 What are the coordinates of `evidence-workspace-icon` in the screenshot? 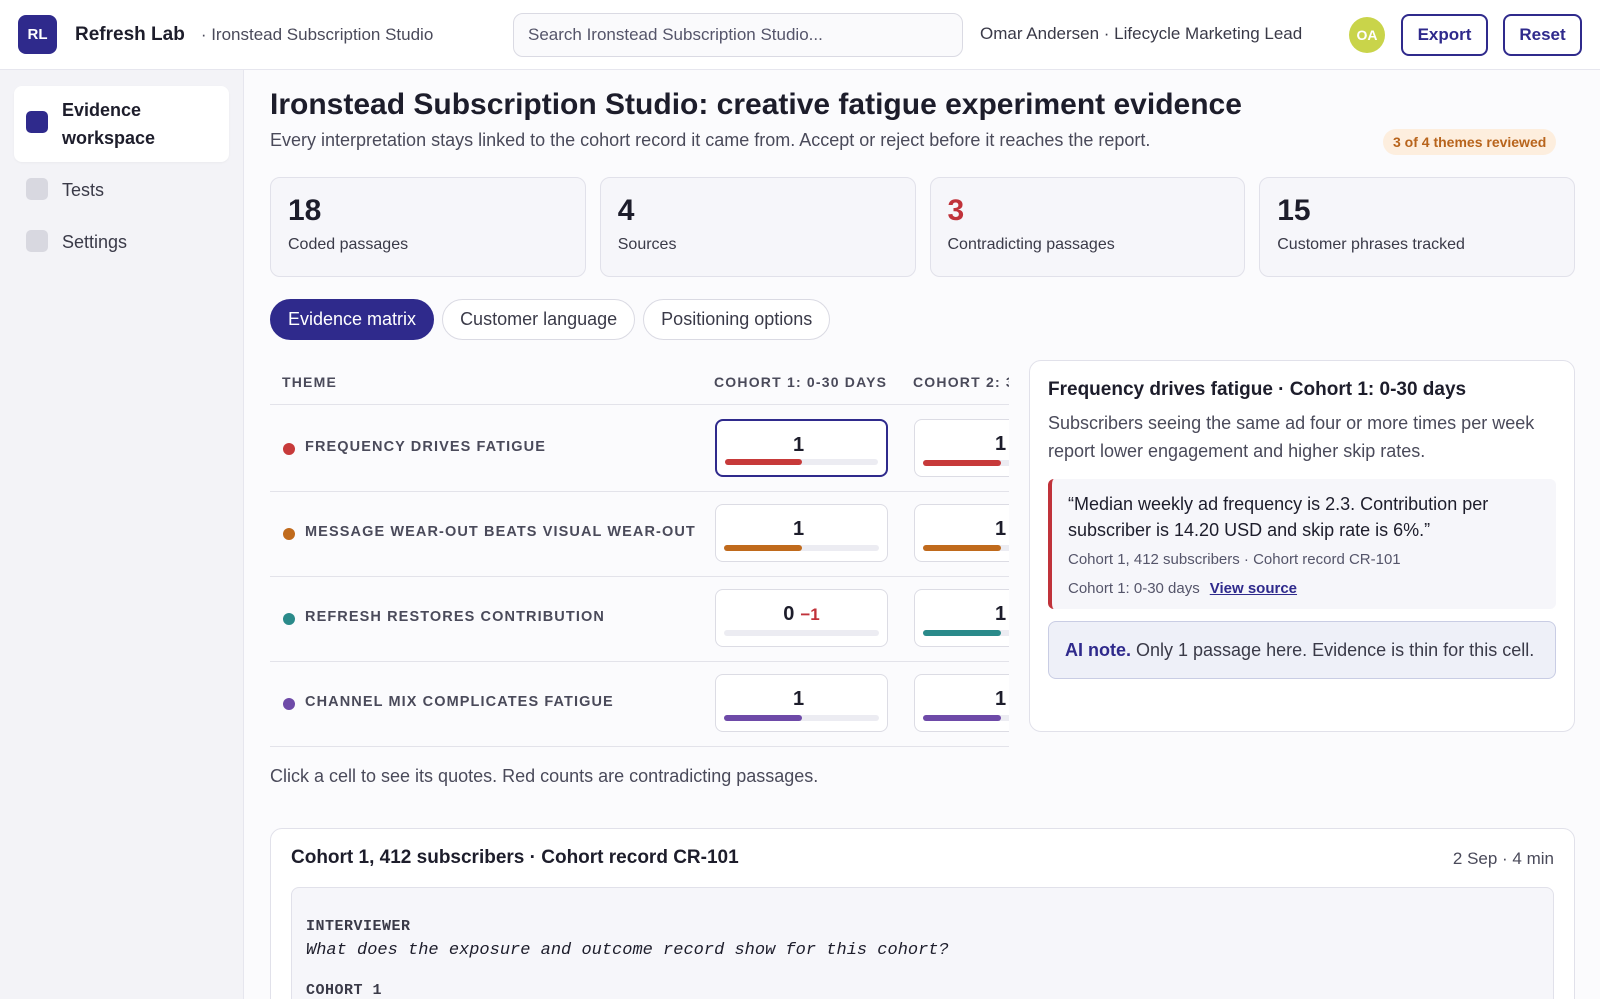 It's located at (37, 122).